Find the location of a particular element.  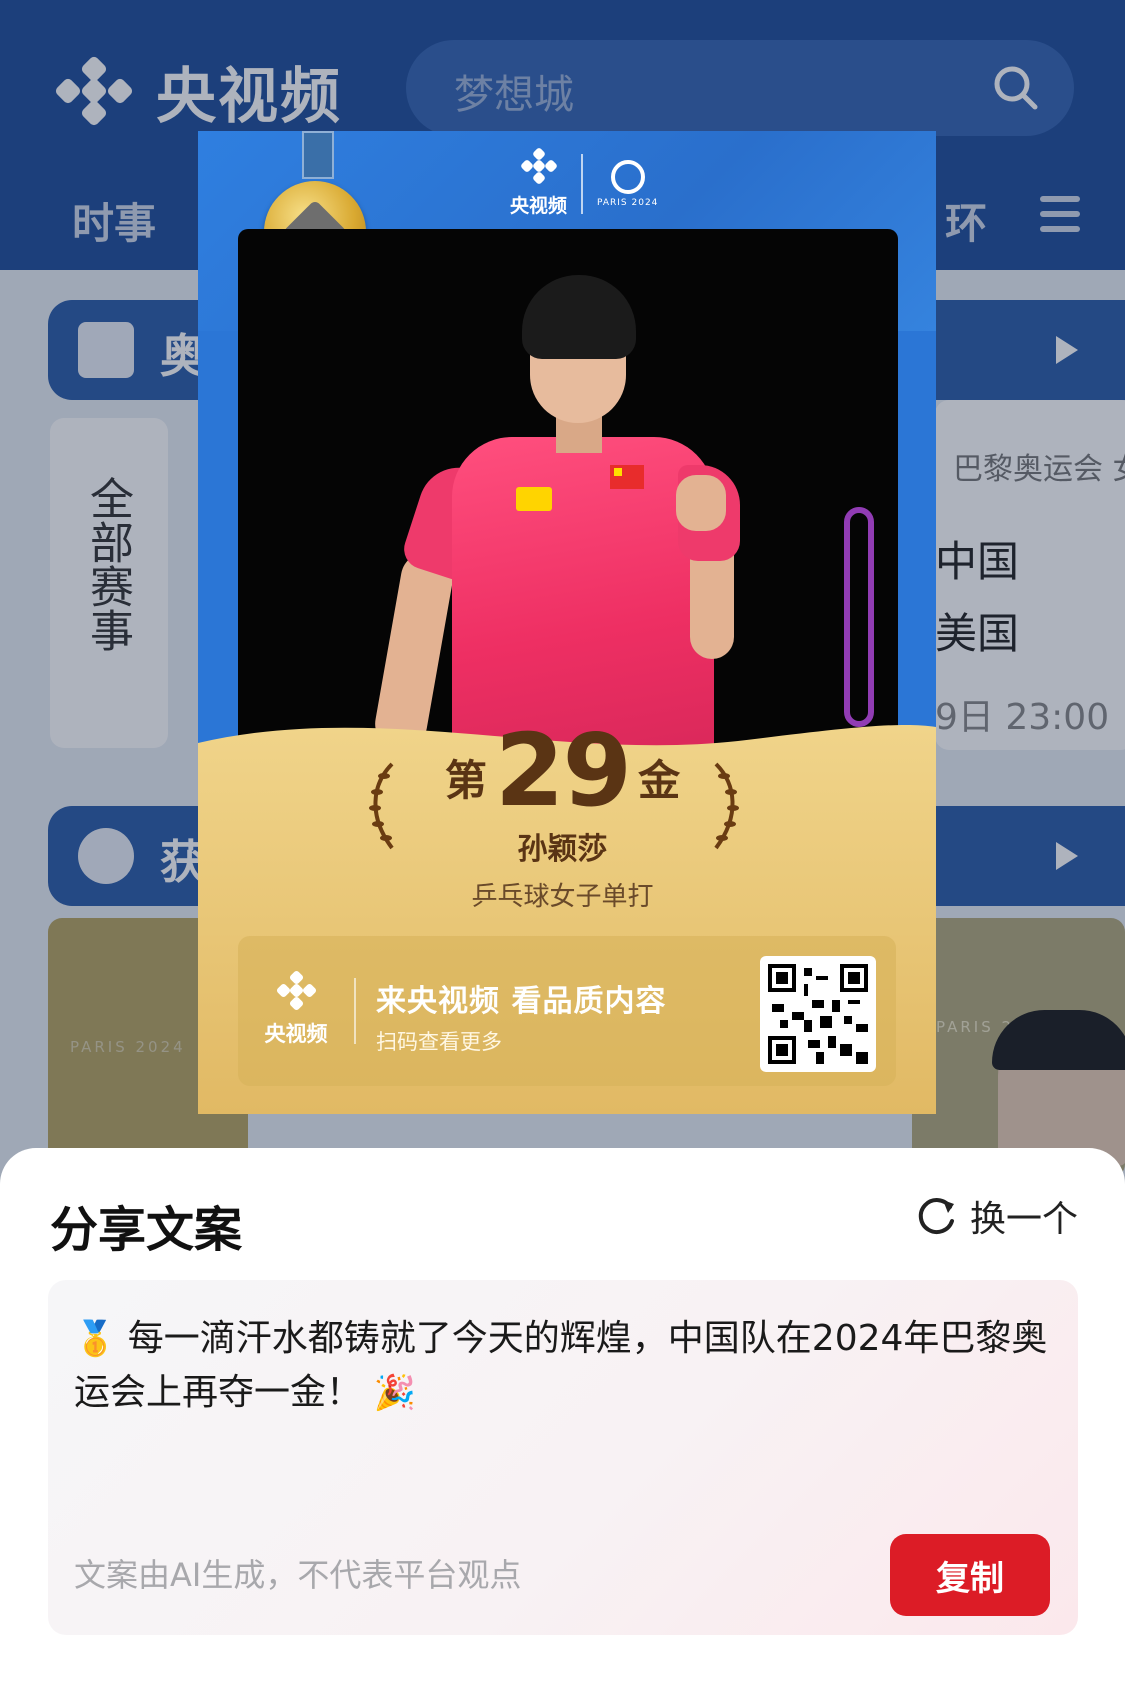

poster-cctv-logo: 央视频 is located at coordinates (539, 182).